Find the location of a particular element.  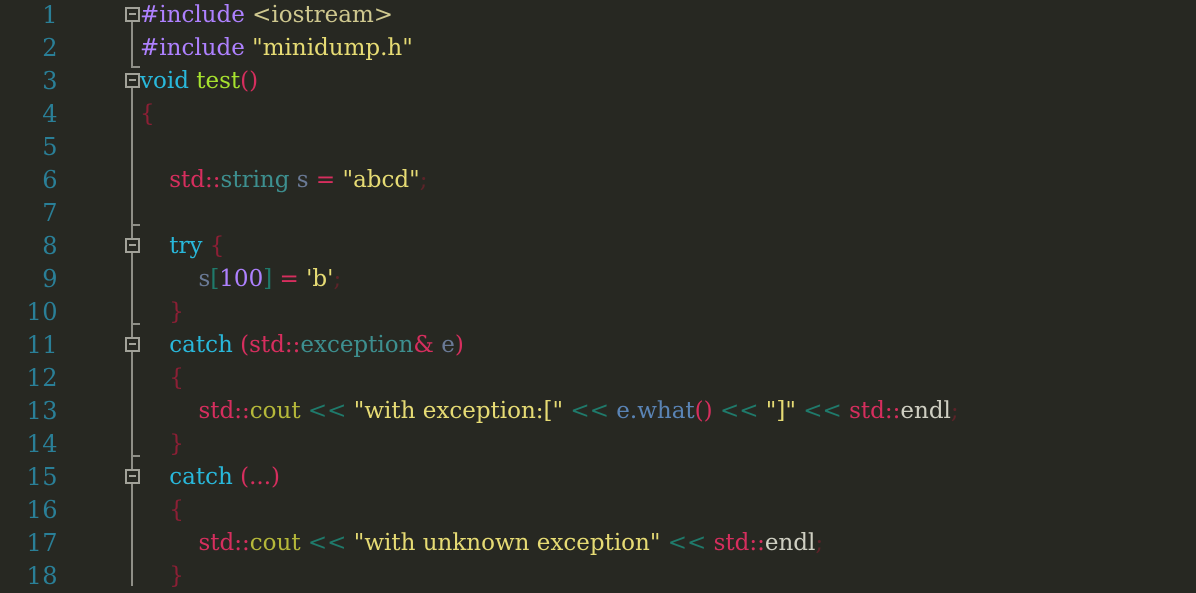

code-token: } is located at coordinates (176, 444).